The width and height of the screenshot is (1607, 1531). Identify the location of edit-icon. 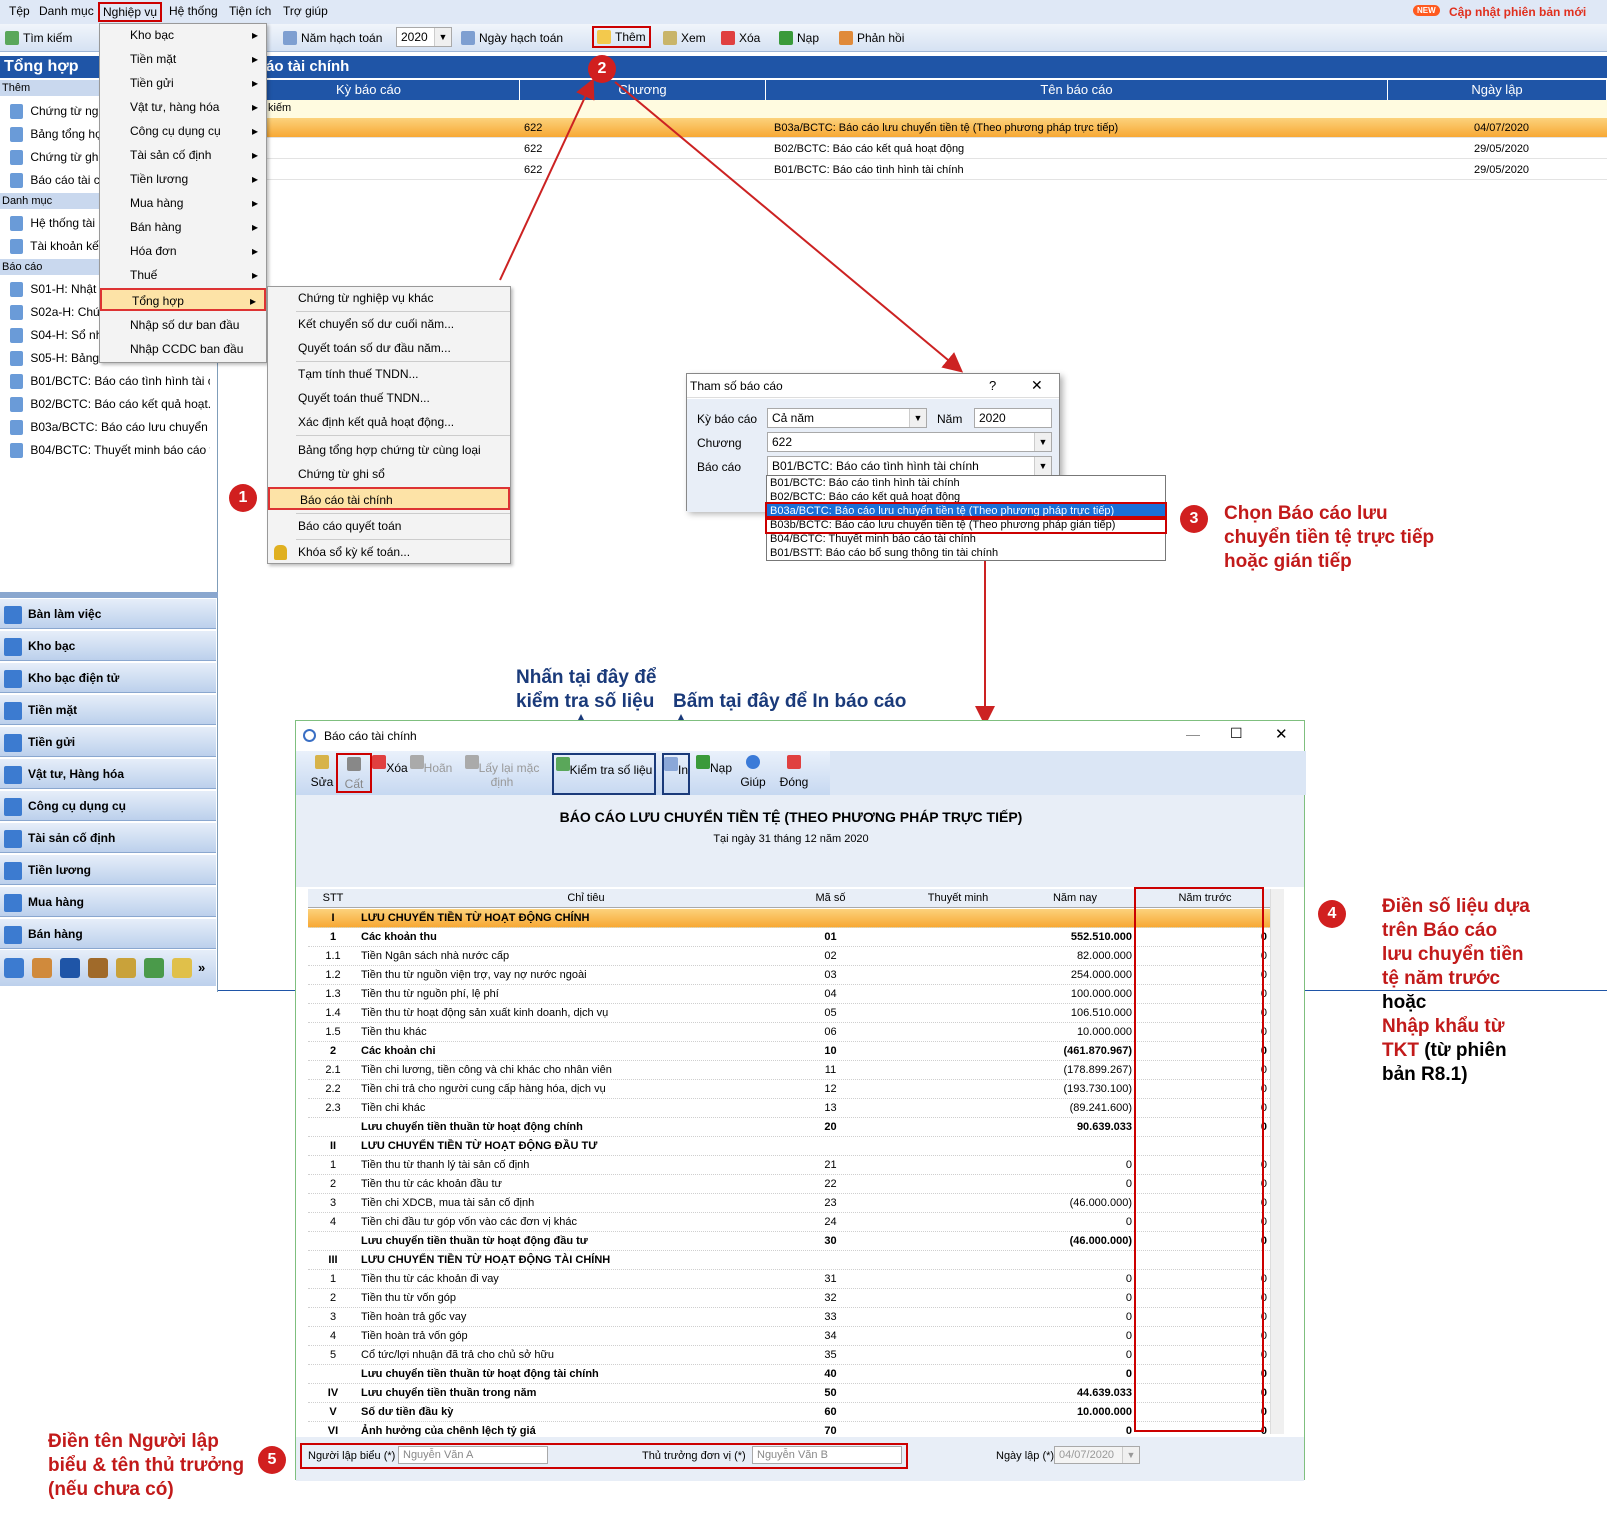
(322, 762).